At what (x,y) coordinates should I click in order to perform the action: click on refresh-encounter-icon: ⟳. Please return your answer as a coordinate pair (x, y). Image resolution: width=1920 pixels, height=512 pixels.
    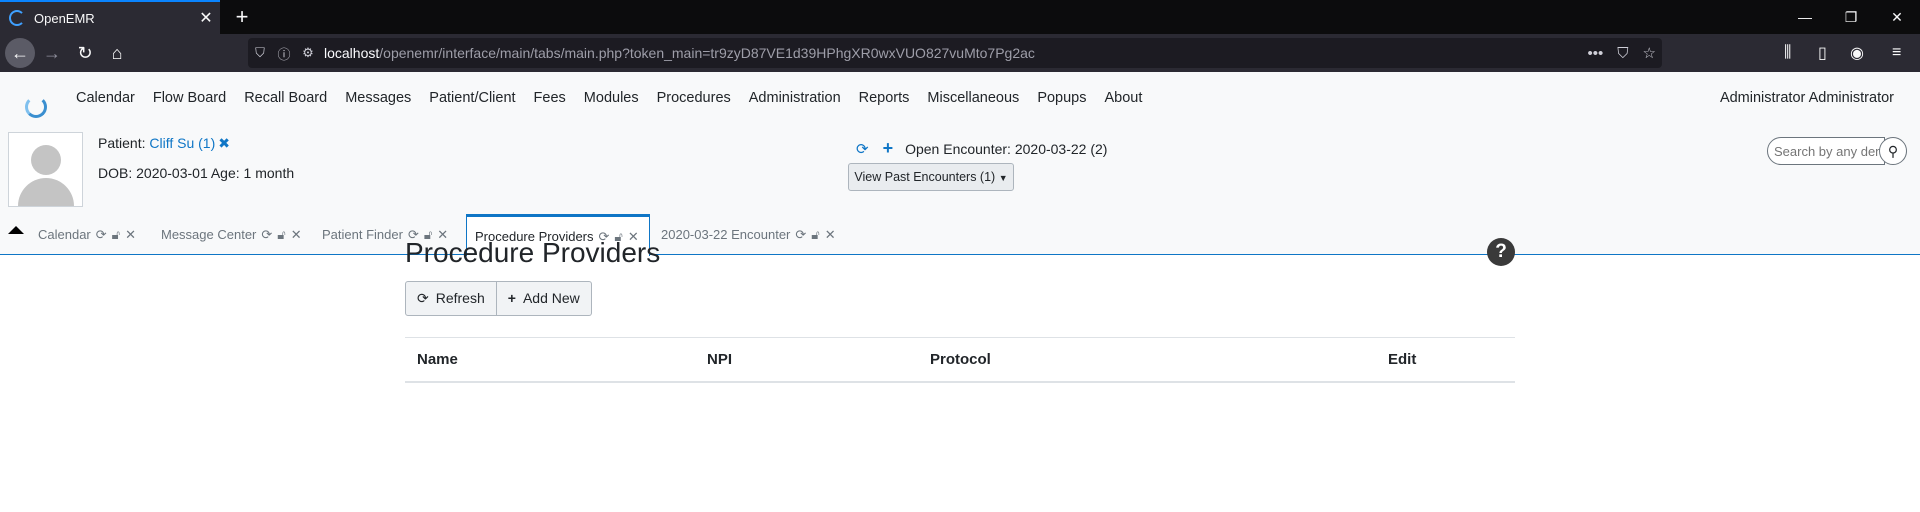
    Looking at the image, I should click on (862, 149).